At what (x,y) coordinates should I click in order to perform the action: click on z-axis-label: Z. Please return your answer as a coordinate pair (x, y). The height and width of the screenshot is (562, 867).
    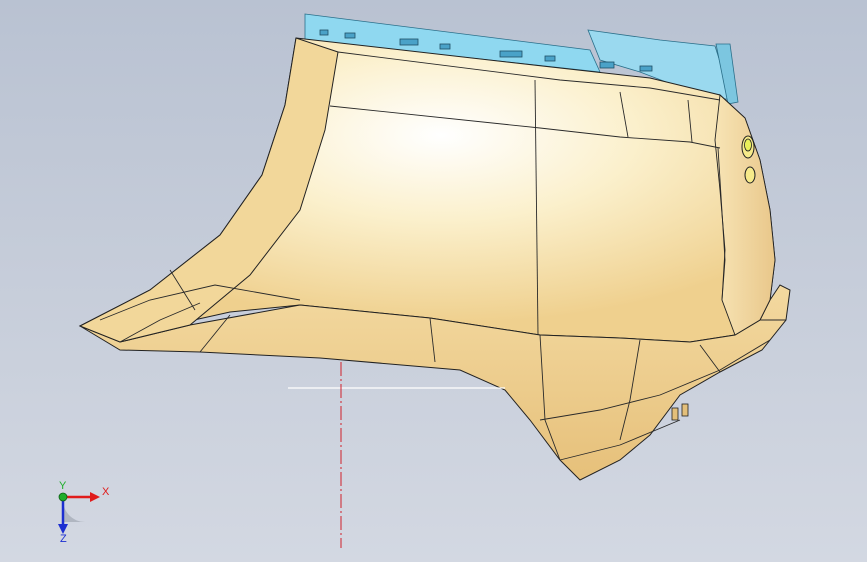
    Looking at the image, I should click on (63, 539).